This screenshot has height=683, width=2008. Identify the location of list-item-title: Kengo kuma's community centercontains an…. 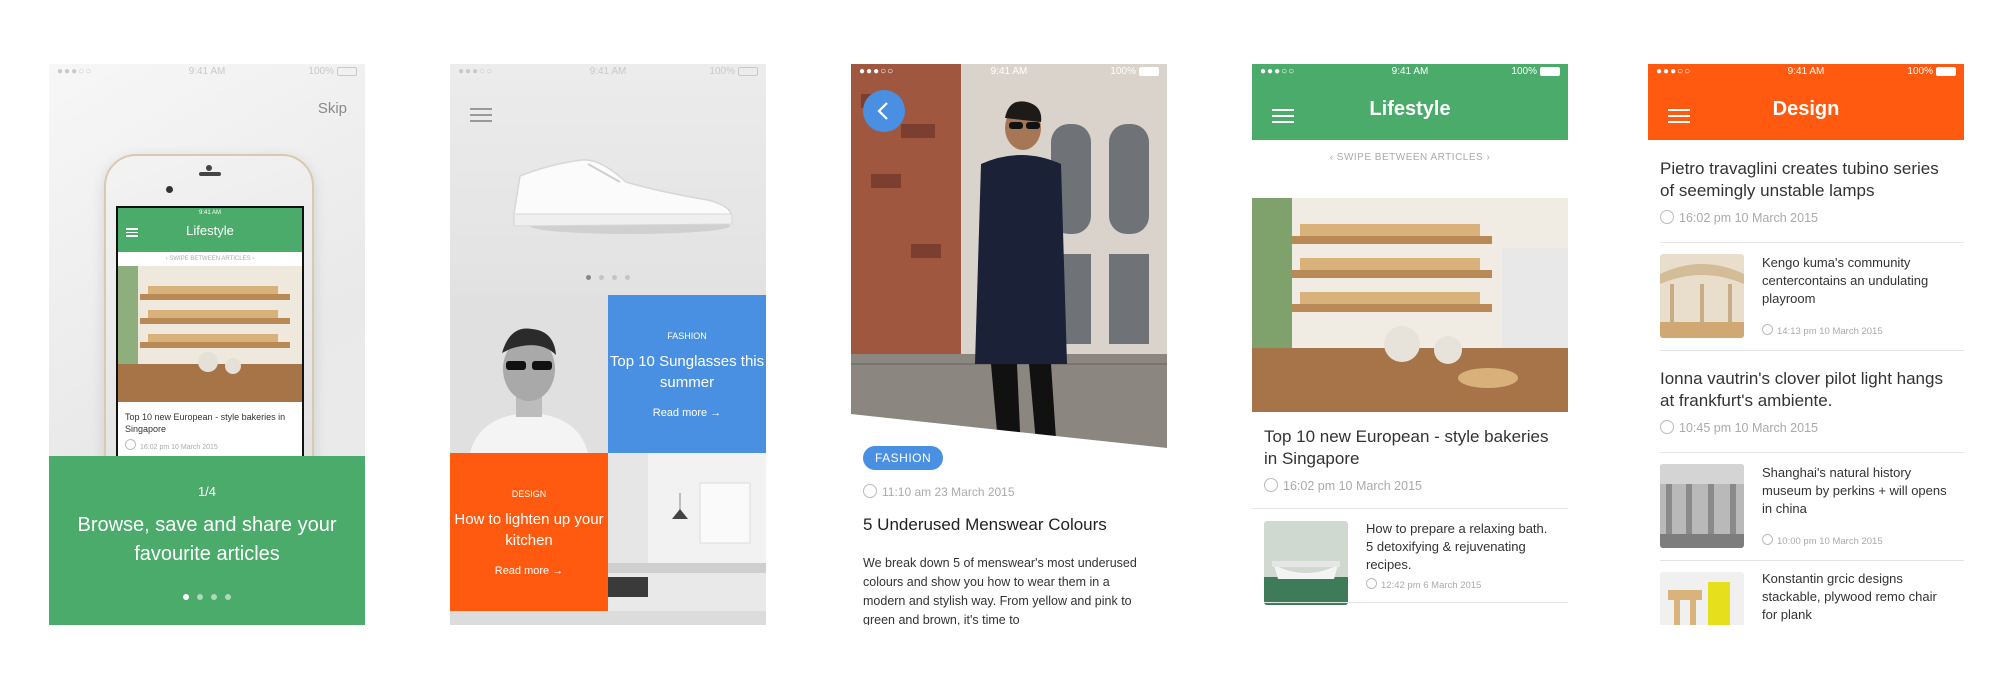
(1857, 281).